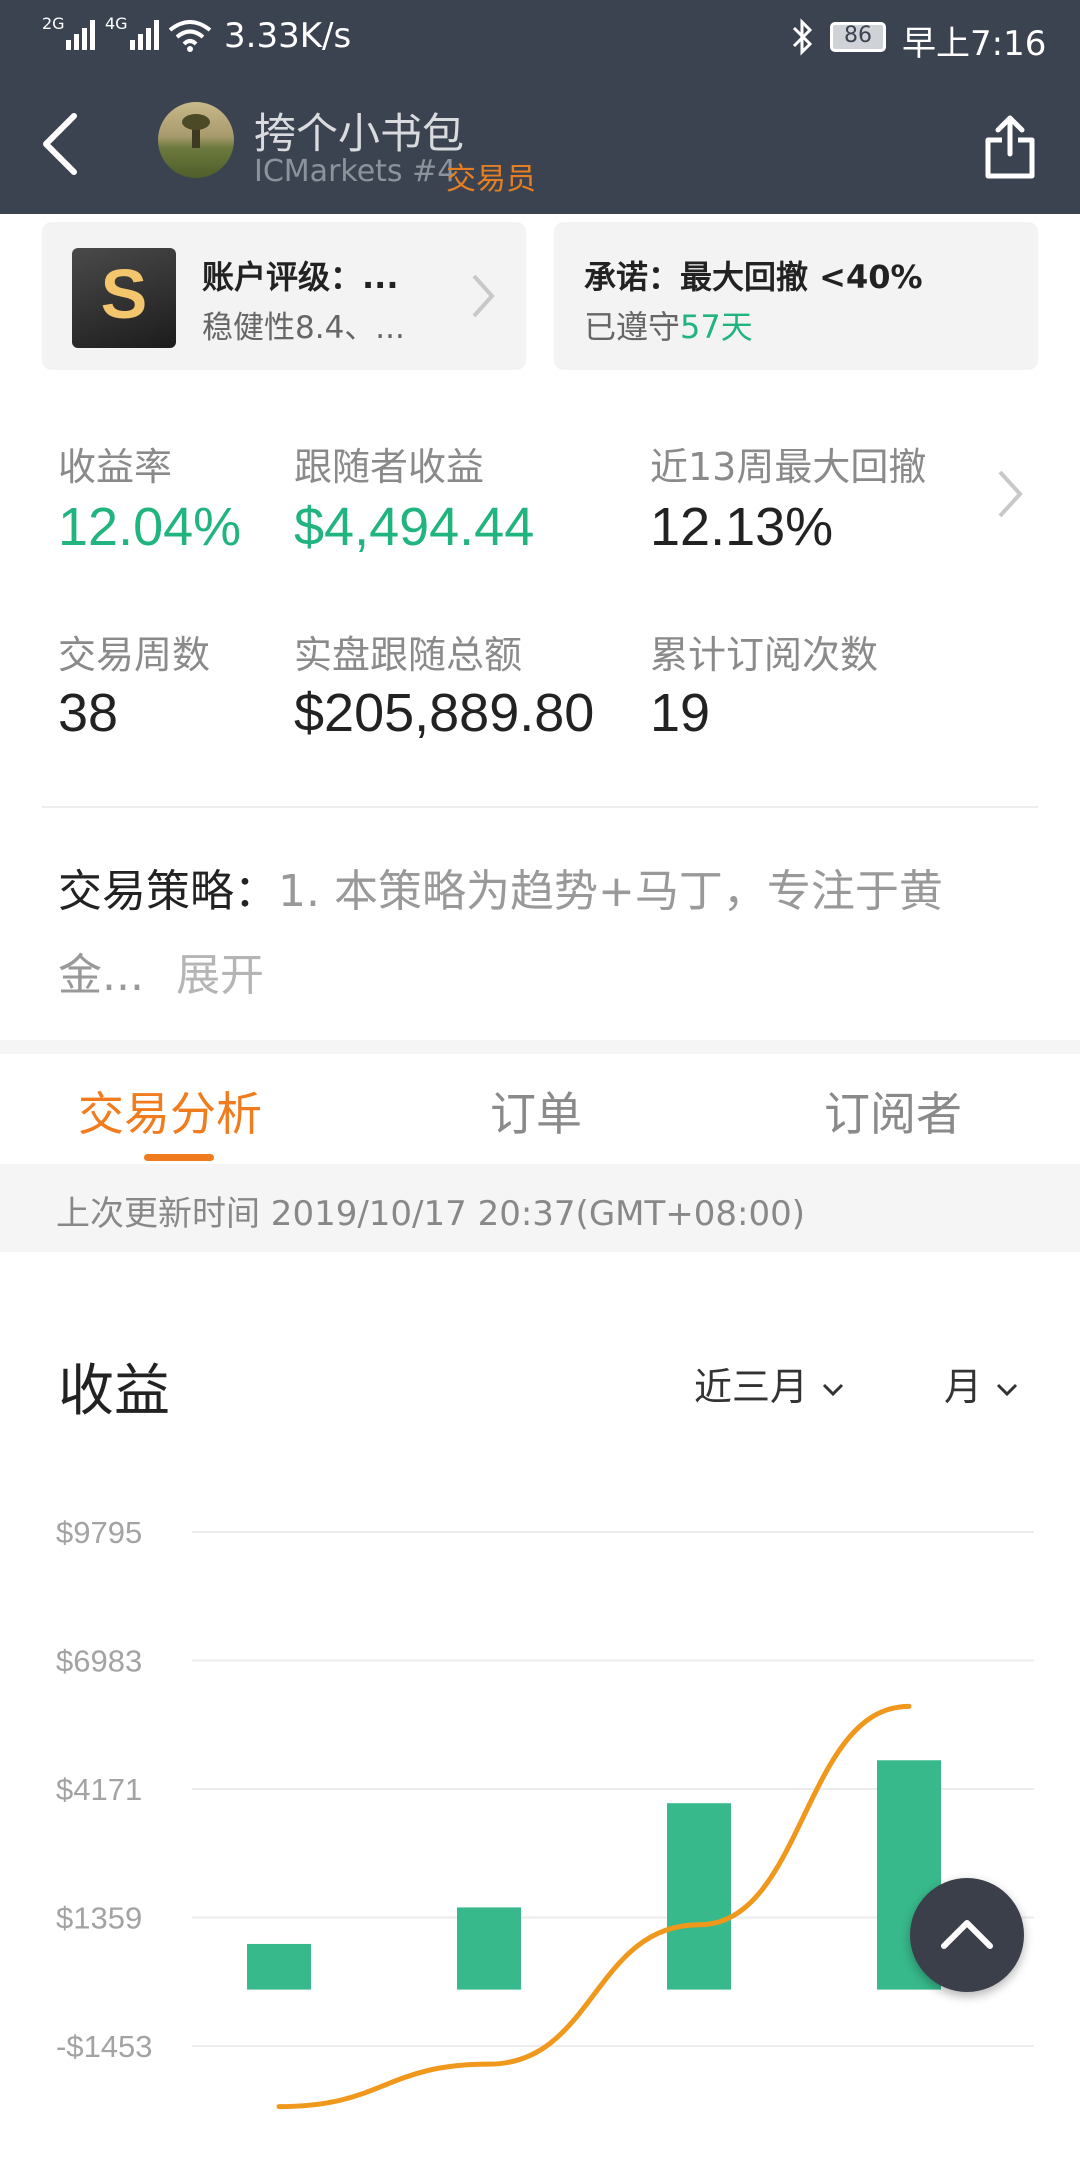  I want to click on battery-level: 86, so click(858, 35).